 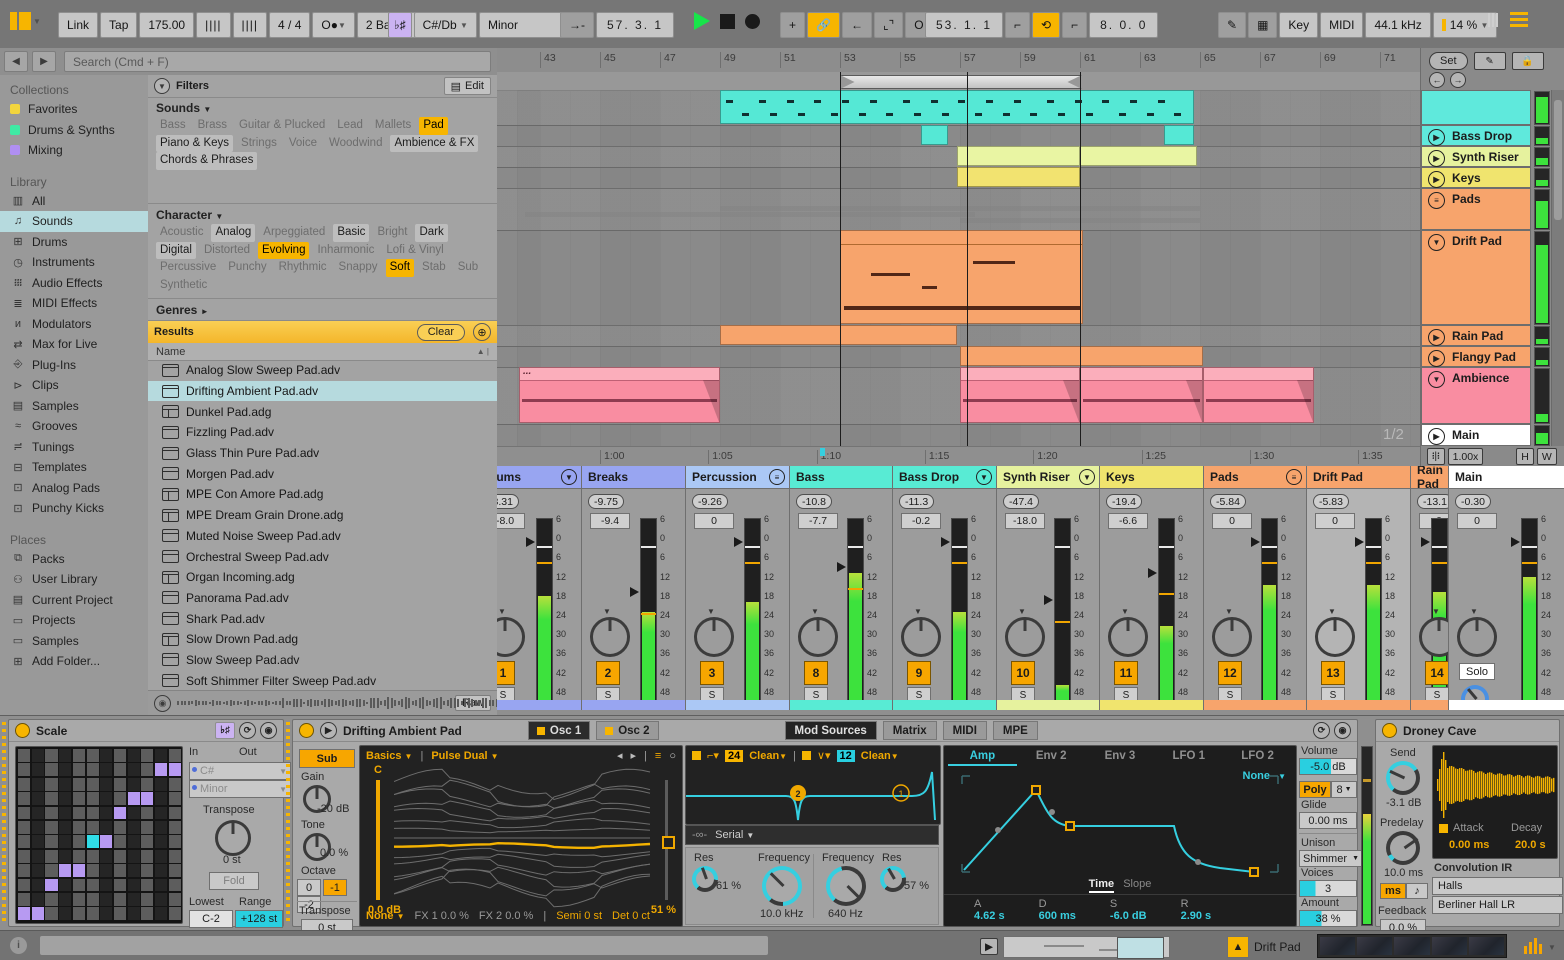 What do you see at coordinates (1497, 886) in the screenshot?
I see `ir-category-menu: Halls` at bounding box center [1497, 886].